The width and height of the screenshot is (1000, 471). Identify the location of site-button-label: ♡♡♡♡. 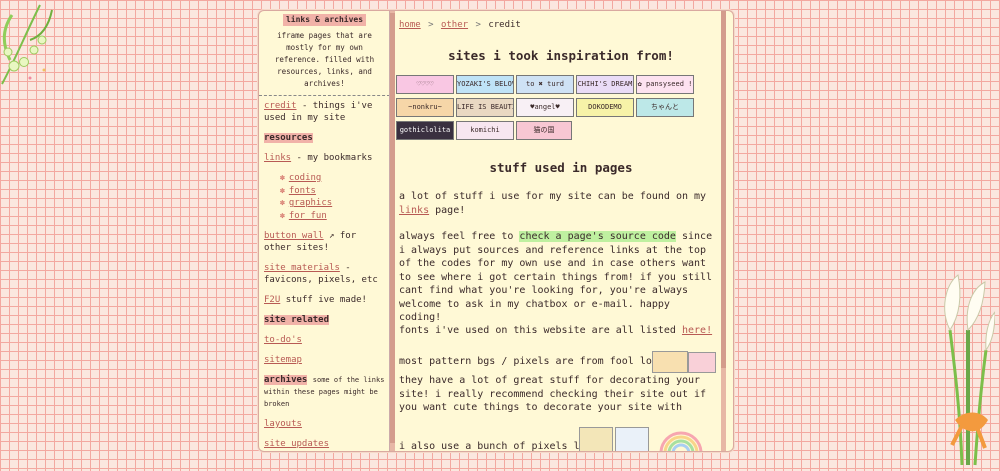
(425, 84).